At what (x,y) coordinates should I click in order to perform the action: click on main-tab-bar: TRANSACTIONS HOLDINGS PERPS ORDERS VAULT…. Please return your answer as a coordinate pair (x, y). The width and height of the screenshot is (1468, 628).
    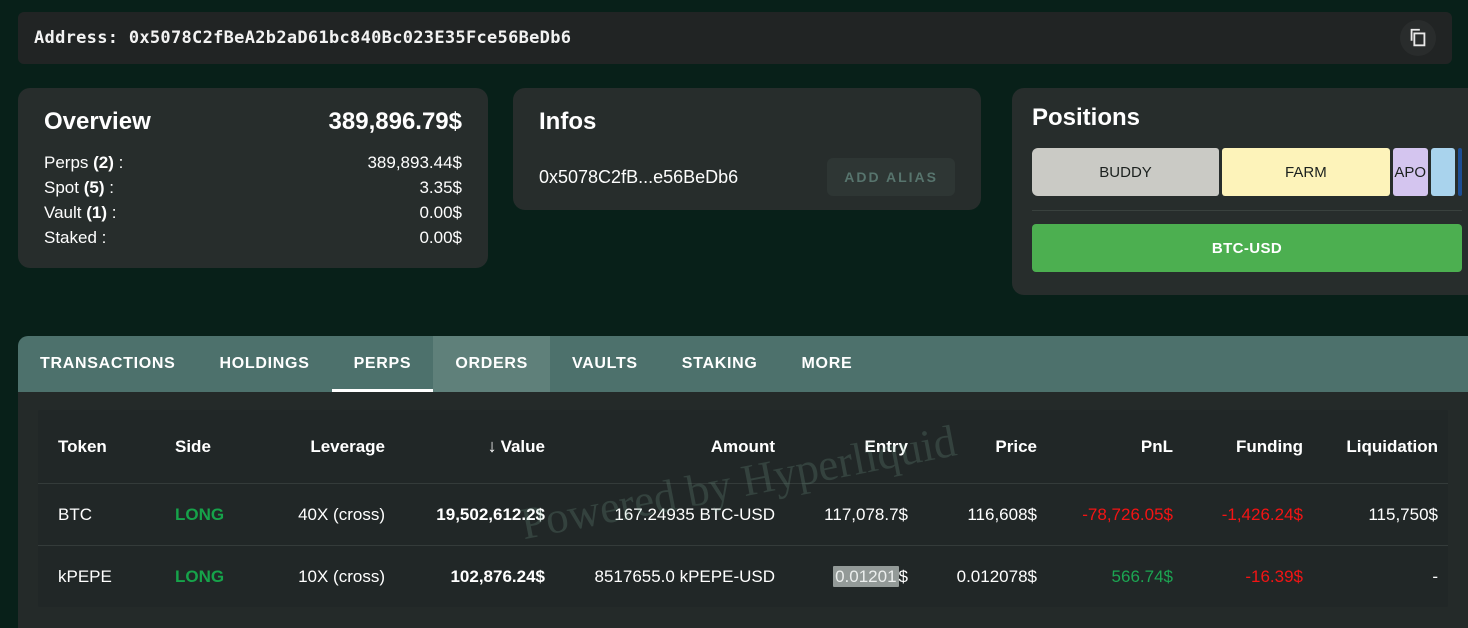
    Looking at the image, I should click on (743, 364).